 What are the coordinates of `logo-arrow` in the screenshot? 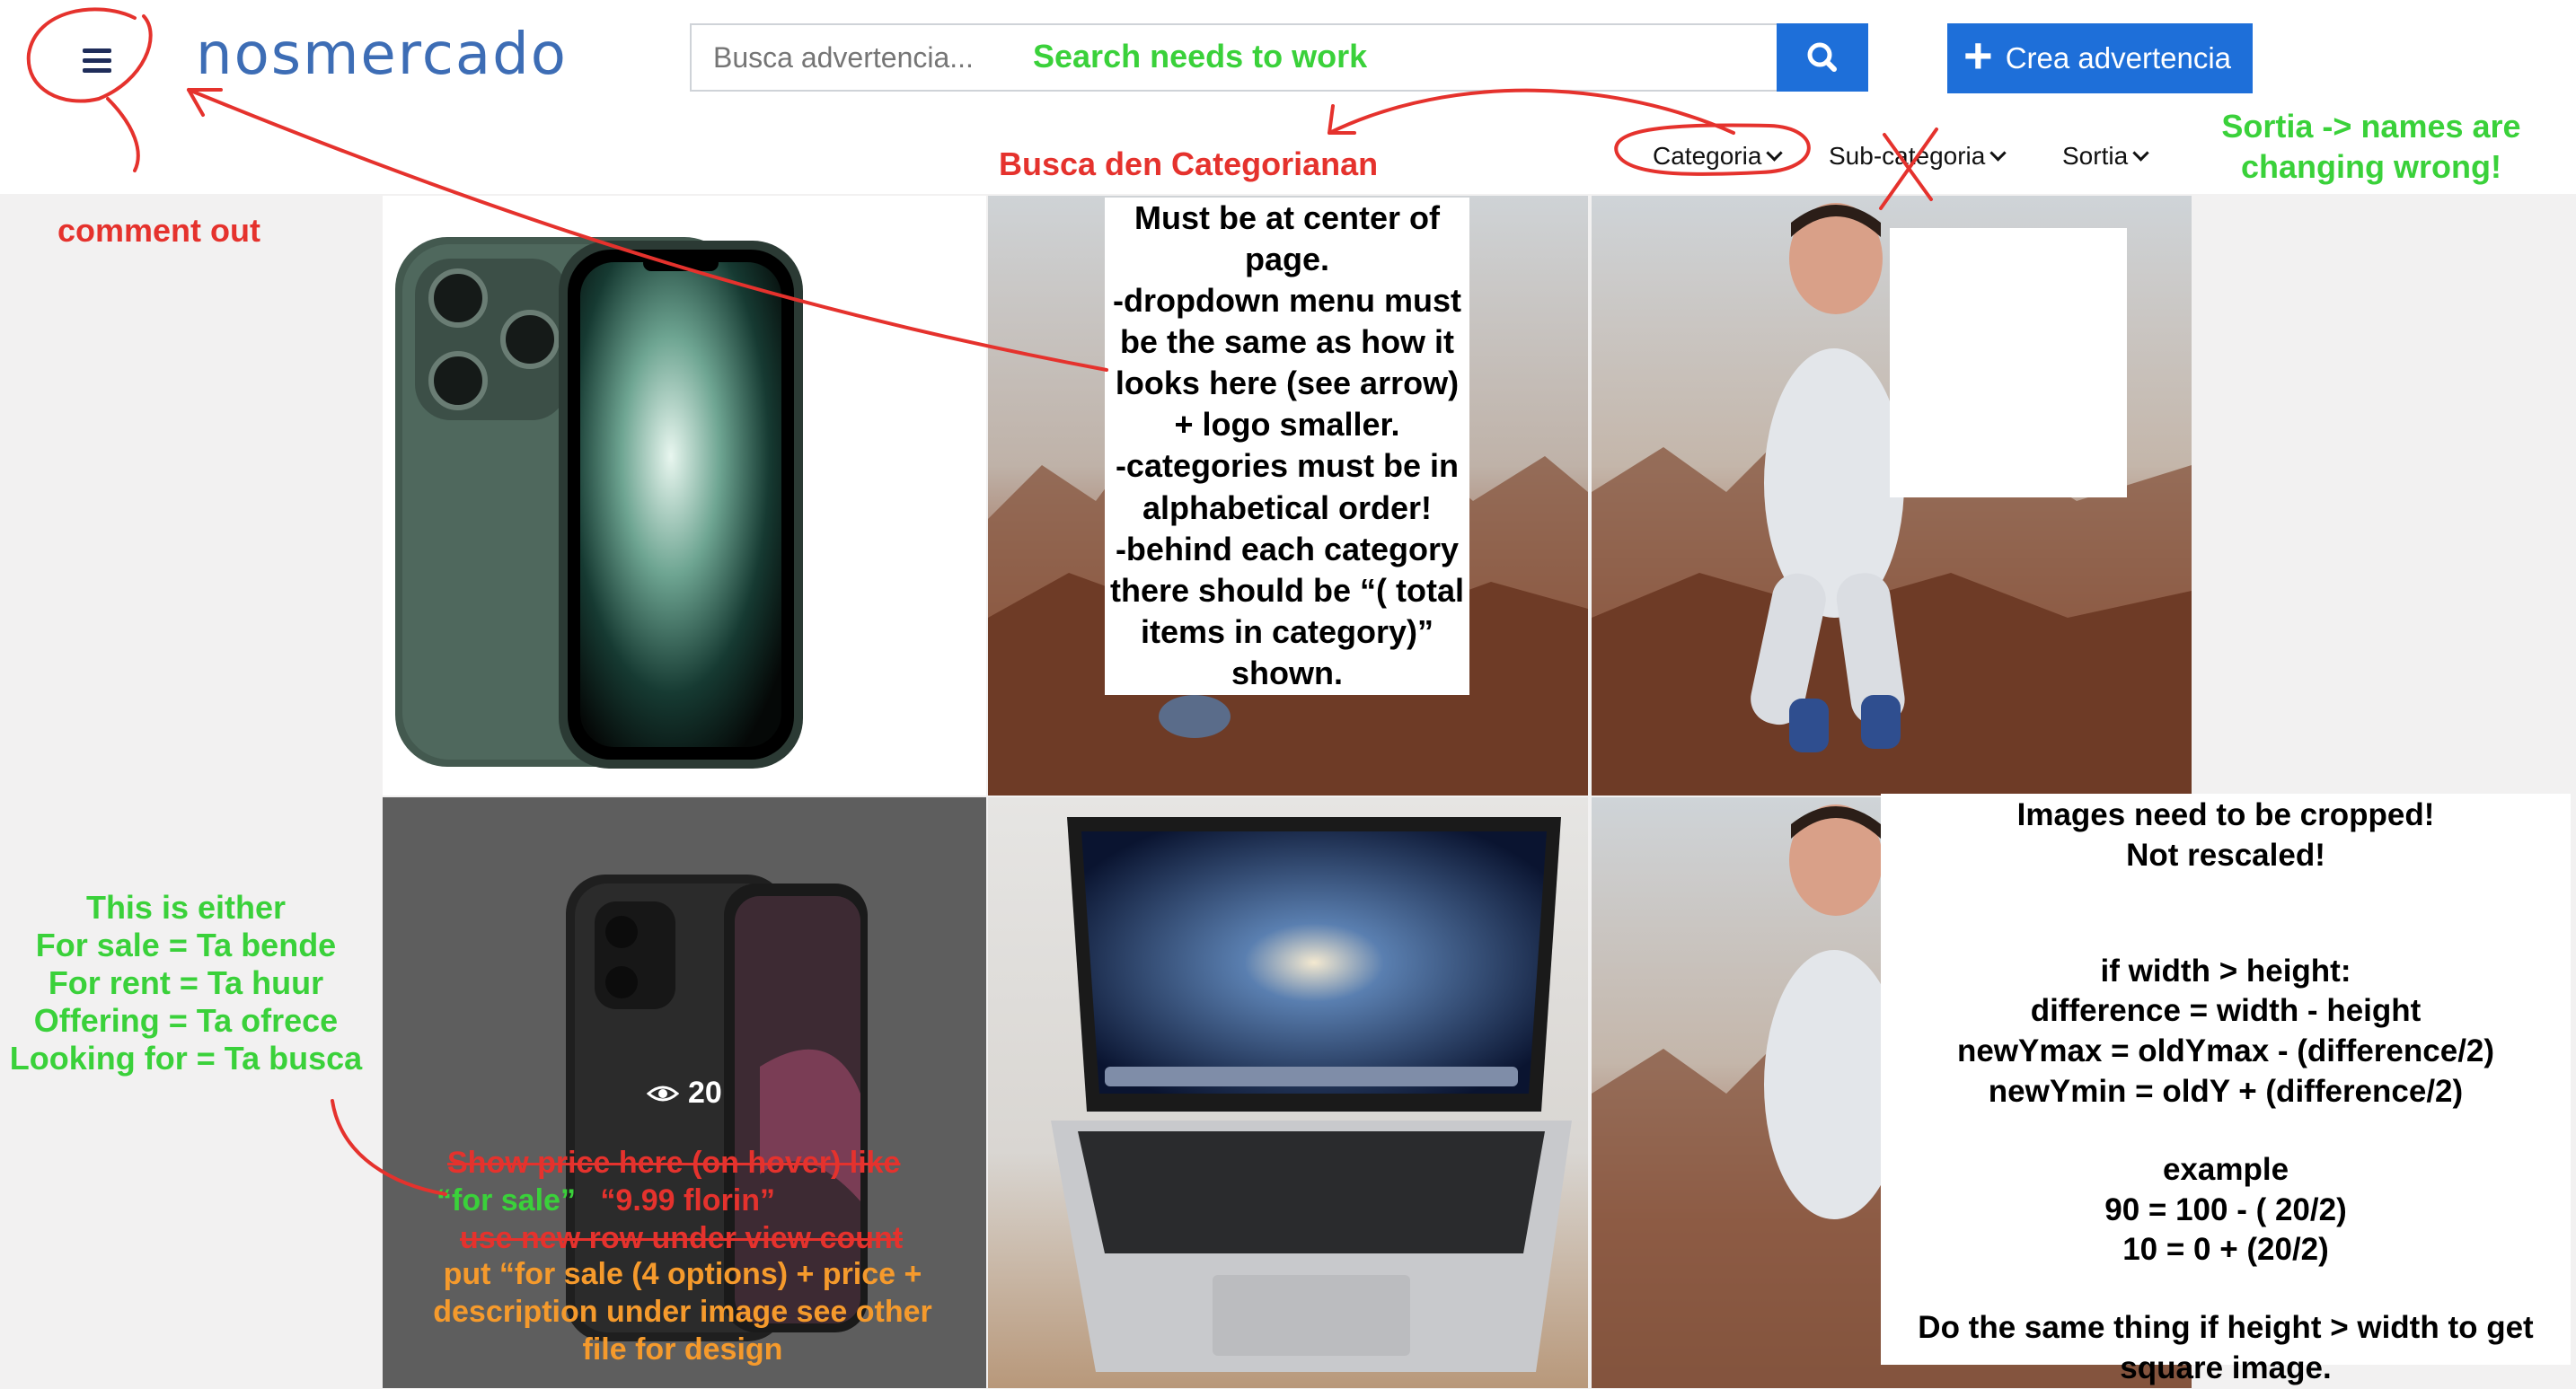 It's located at (647, 230).